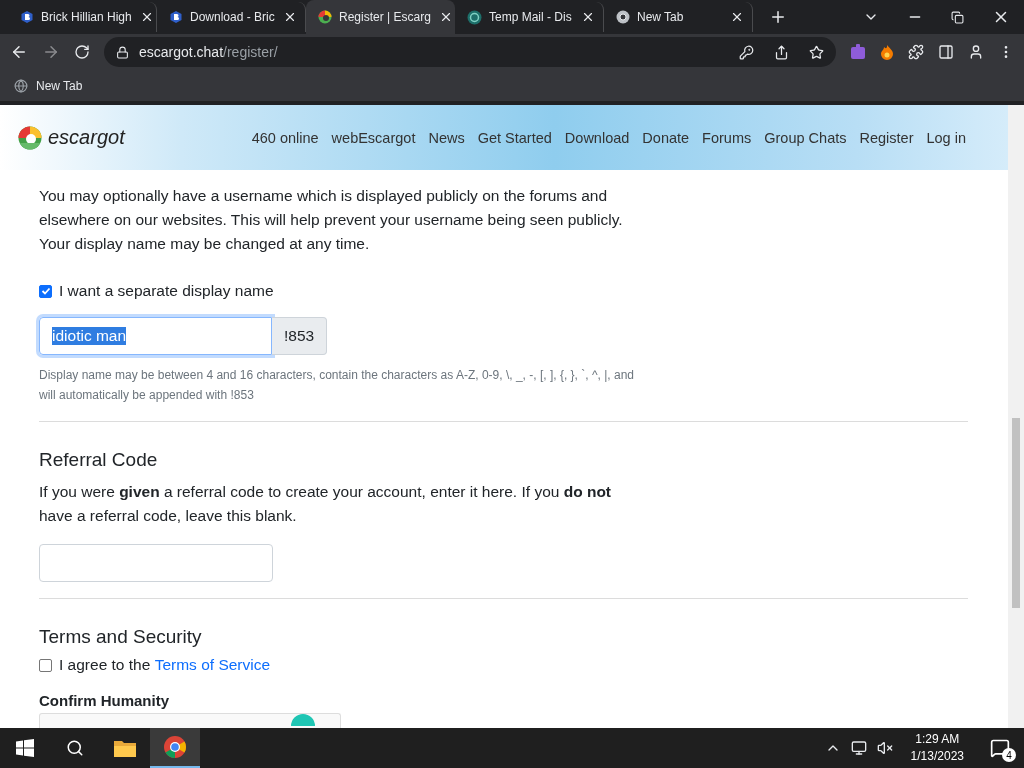  What do you see at coordinates (82, 17) in the screenshot?
I see `browser-tab: Brick Hillian High` at bounding box center [82, 17].